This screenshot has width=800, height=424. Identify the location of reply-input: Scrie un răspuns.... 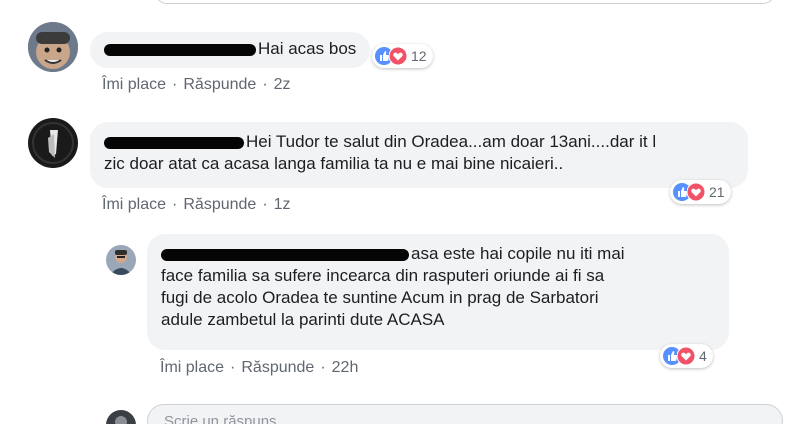
(465, 414).